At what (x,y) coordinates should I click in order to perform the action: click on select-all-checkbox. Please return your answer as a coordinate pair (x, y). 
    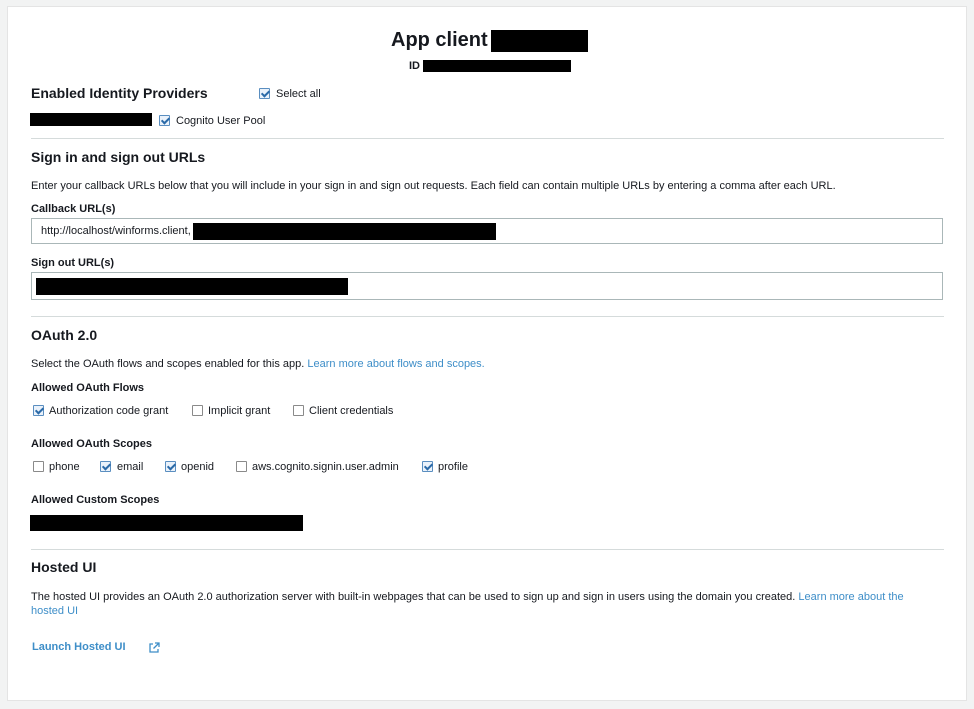
    Looking at the image, I should click on (264, 93).